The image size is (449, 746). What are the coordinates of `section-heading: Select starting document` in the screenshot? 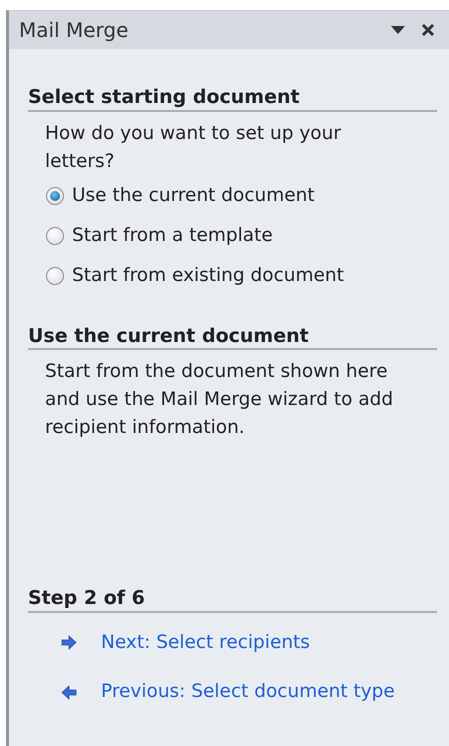 It's located at (232, 98).